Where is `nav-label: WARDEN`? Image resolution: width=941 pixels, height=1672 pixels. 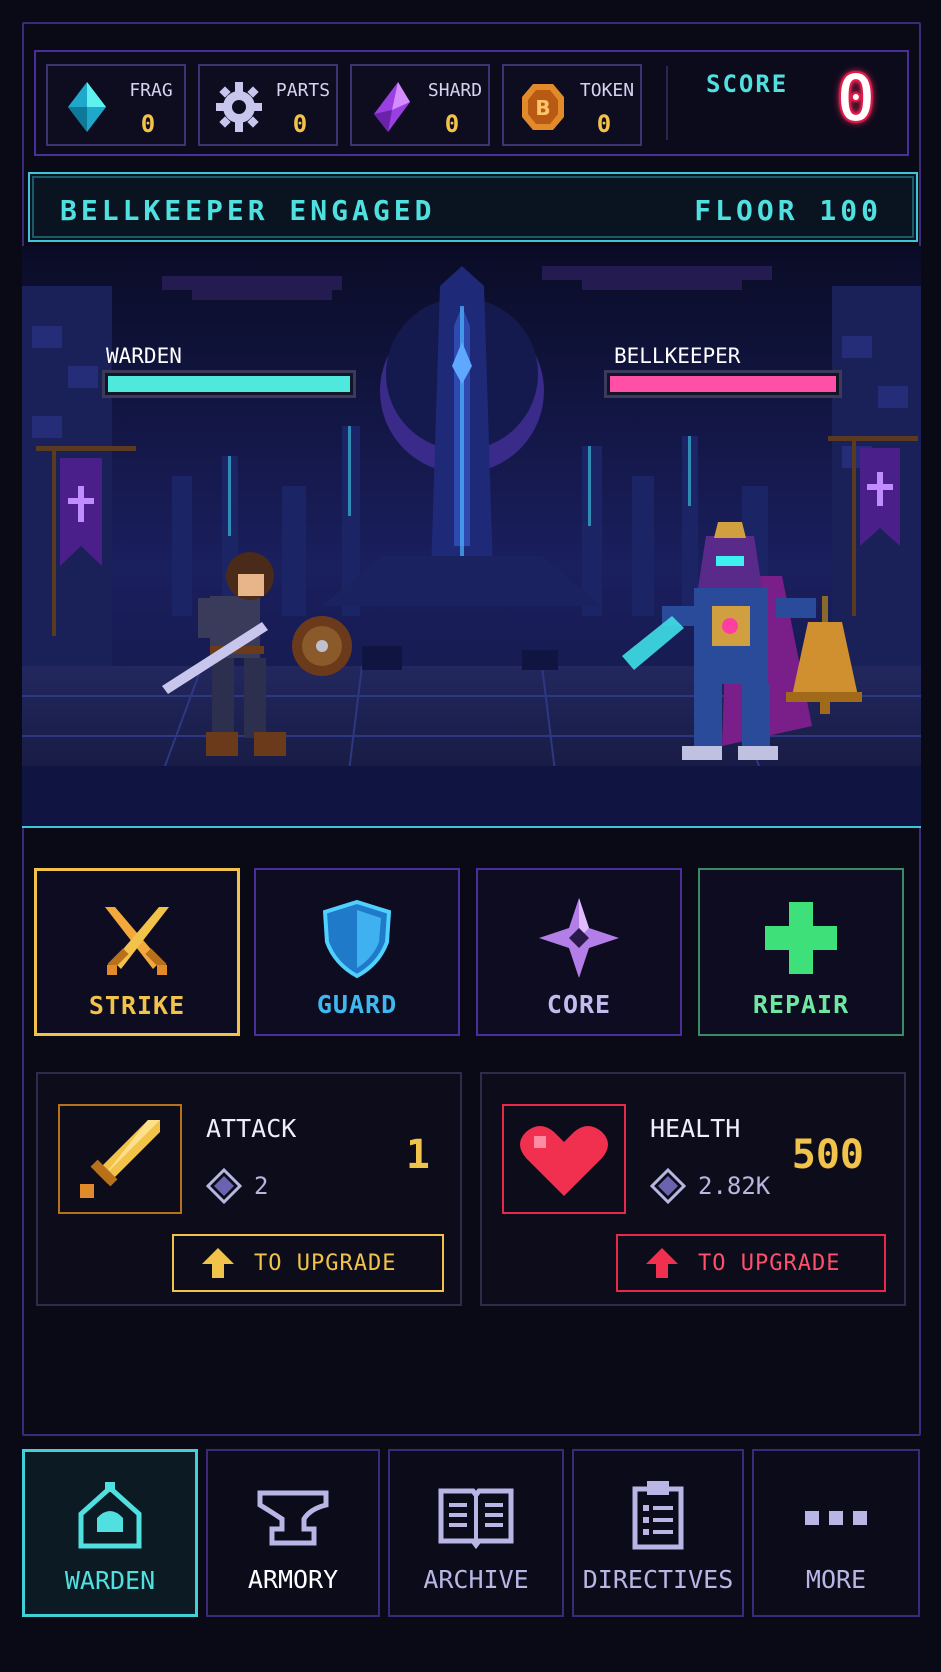 nav-label: WARDEN is located at coordinates (110, 1580).